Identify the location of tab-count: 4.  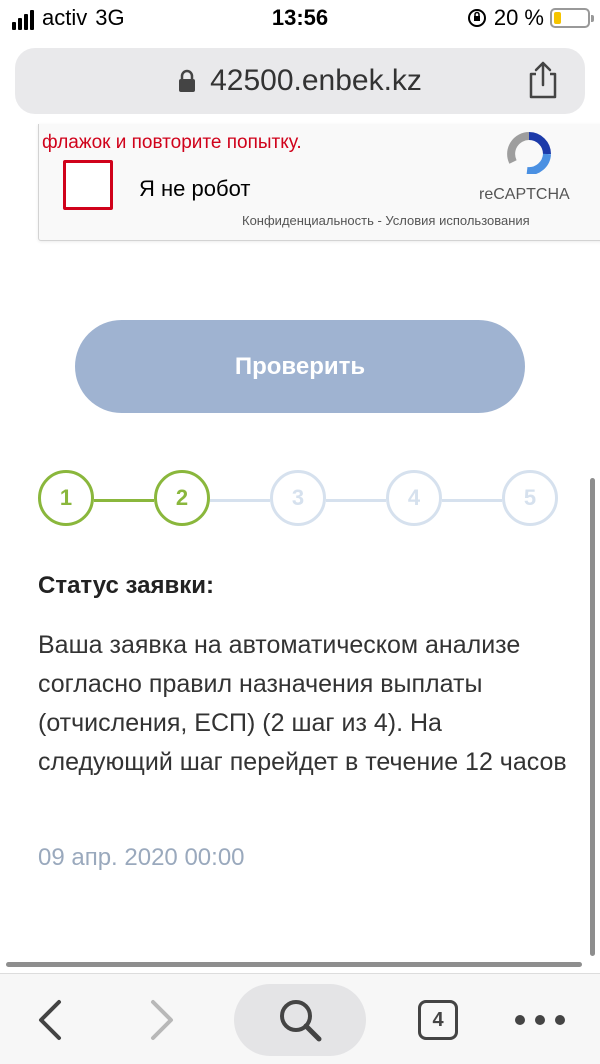
(438, 1019).